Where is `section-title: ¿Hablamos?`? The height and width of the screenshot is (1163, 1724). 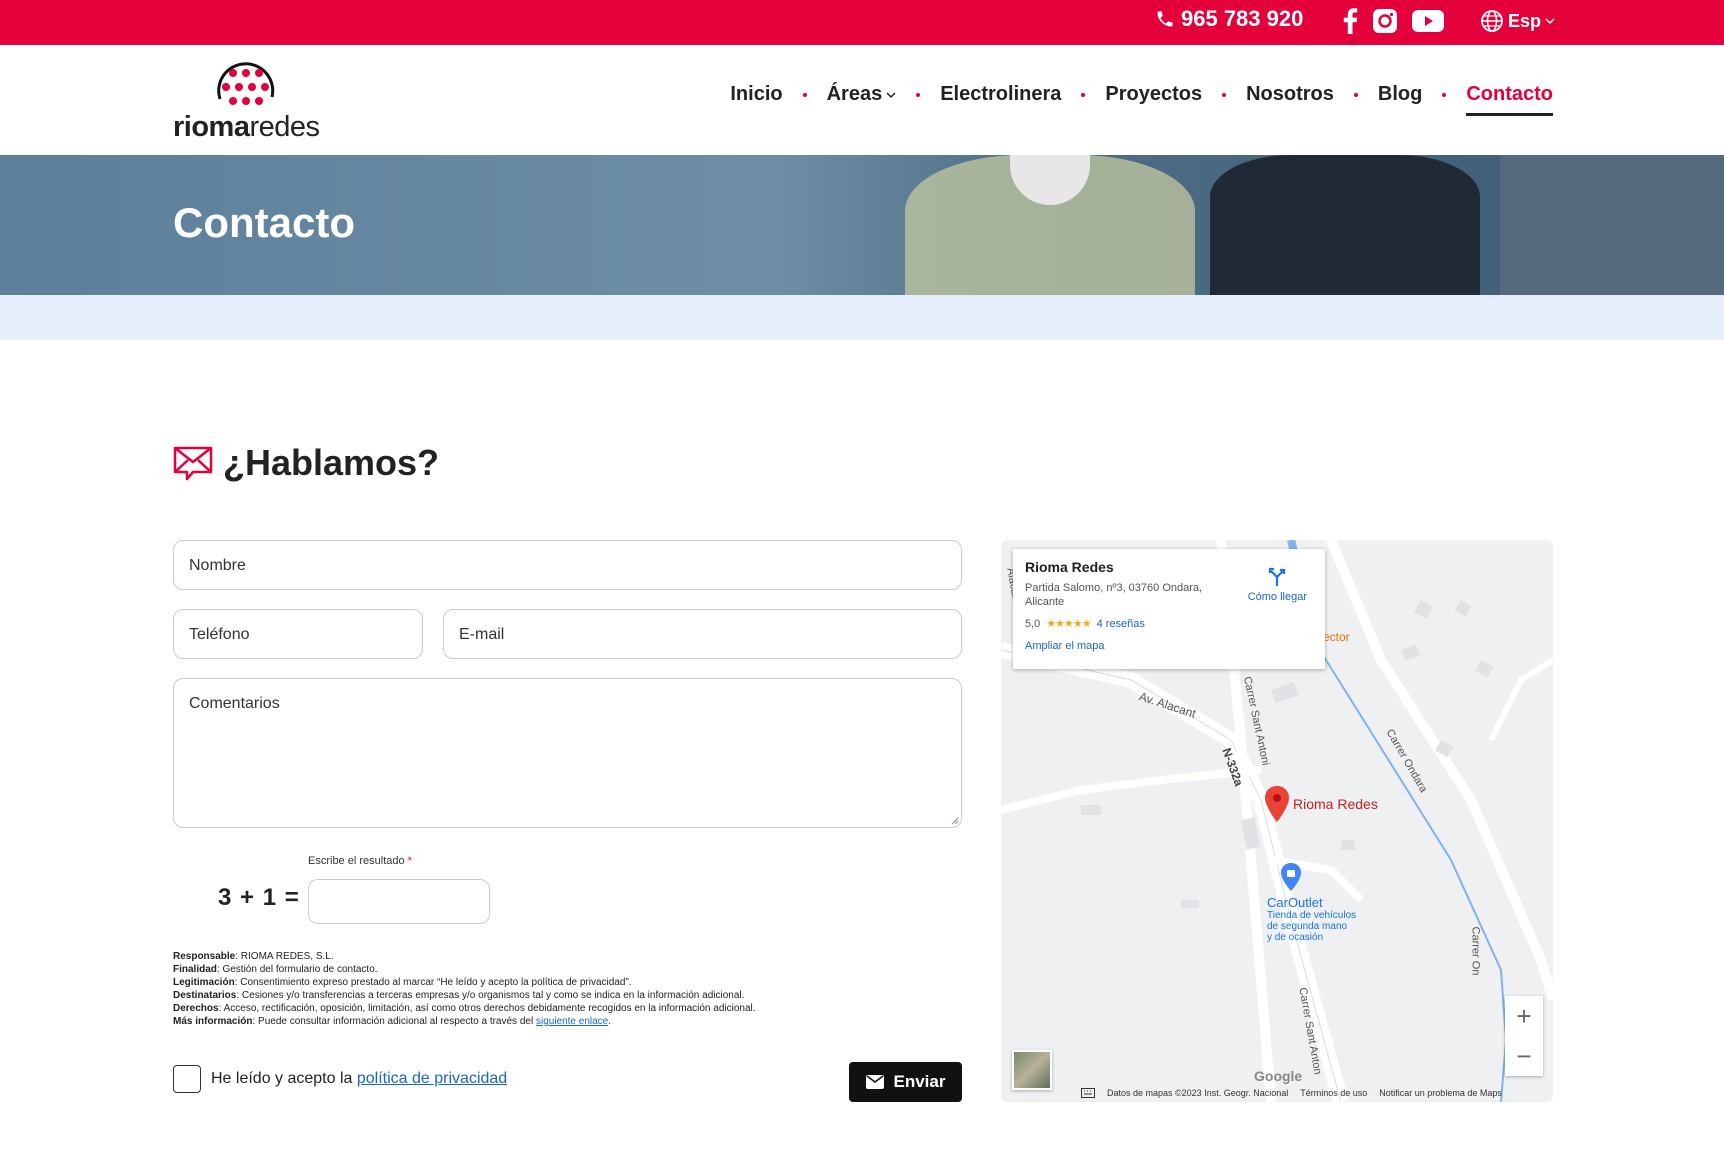
section-title: ¿Hablamos? is located at coordinates (306, 463).